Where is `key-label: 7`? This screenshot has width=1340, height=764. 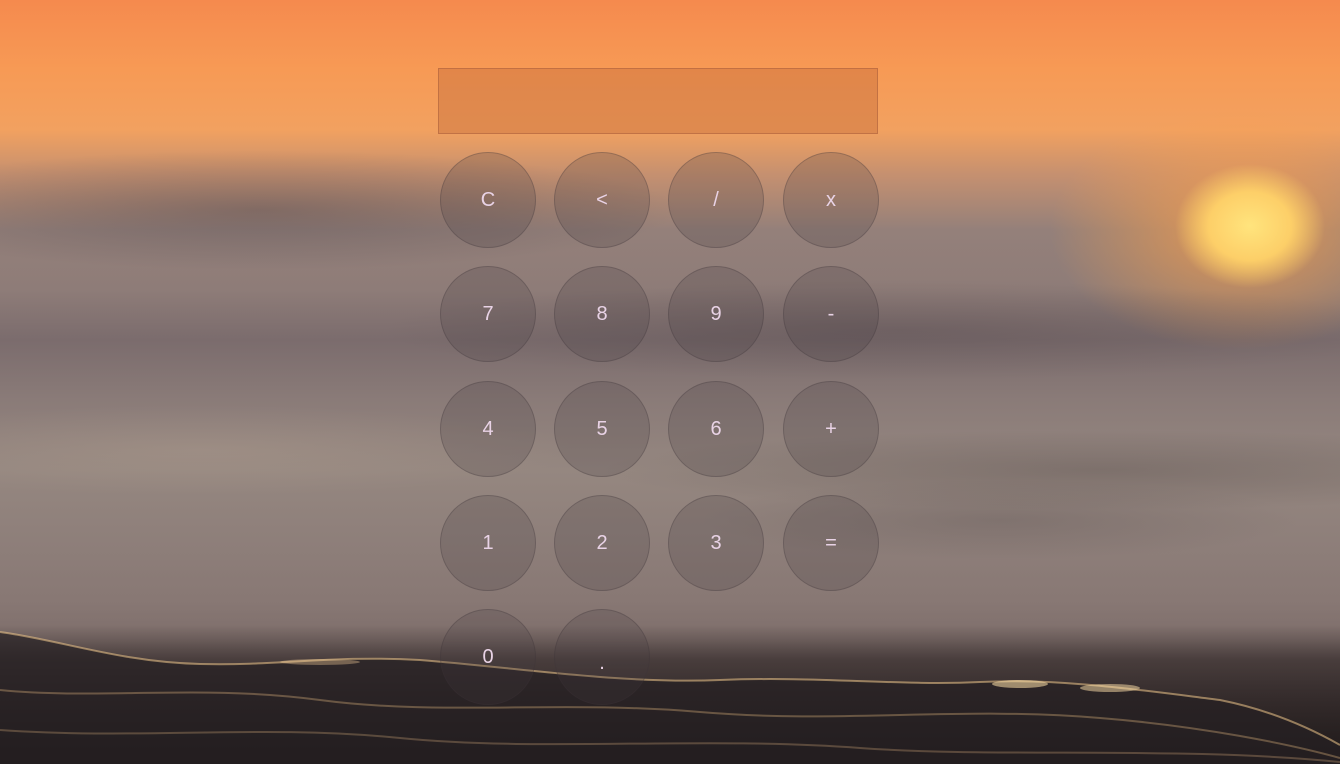
key-label: 7 is located at coordinates (488, 314).